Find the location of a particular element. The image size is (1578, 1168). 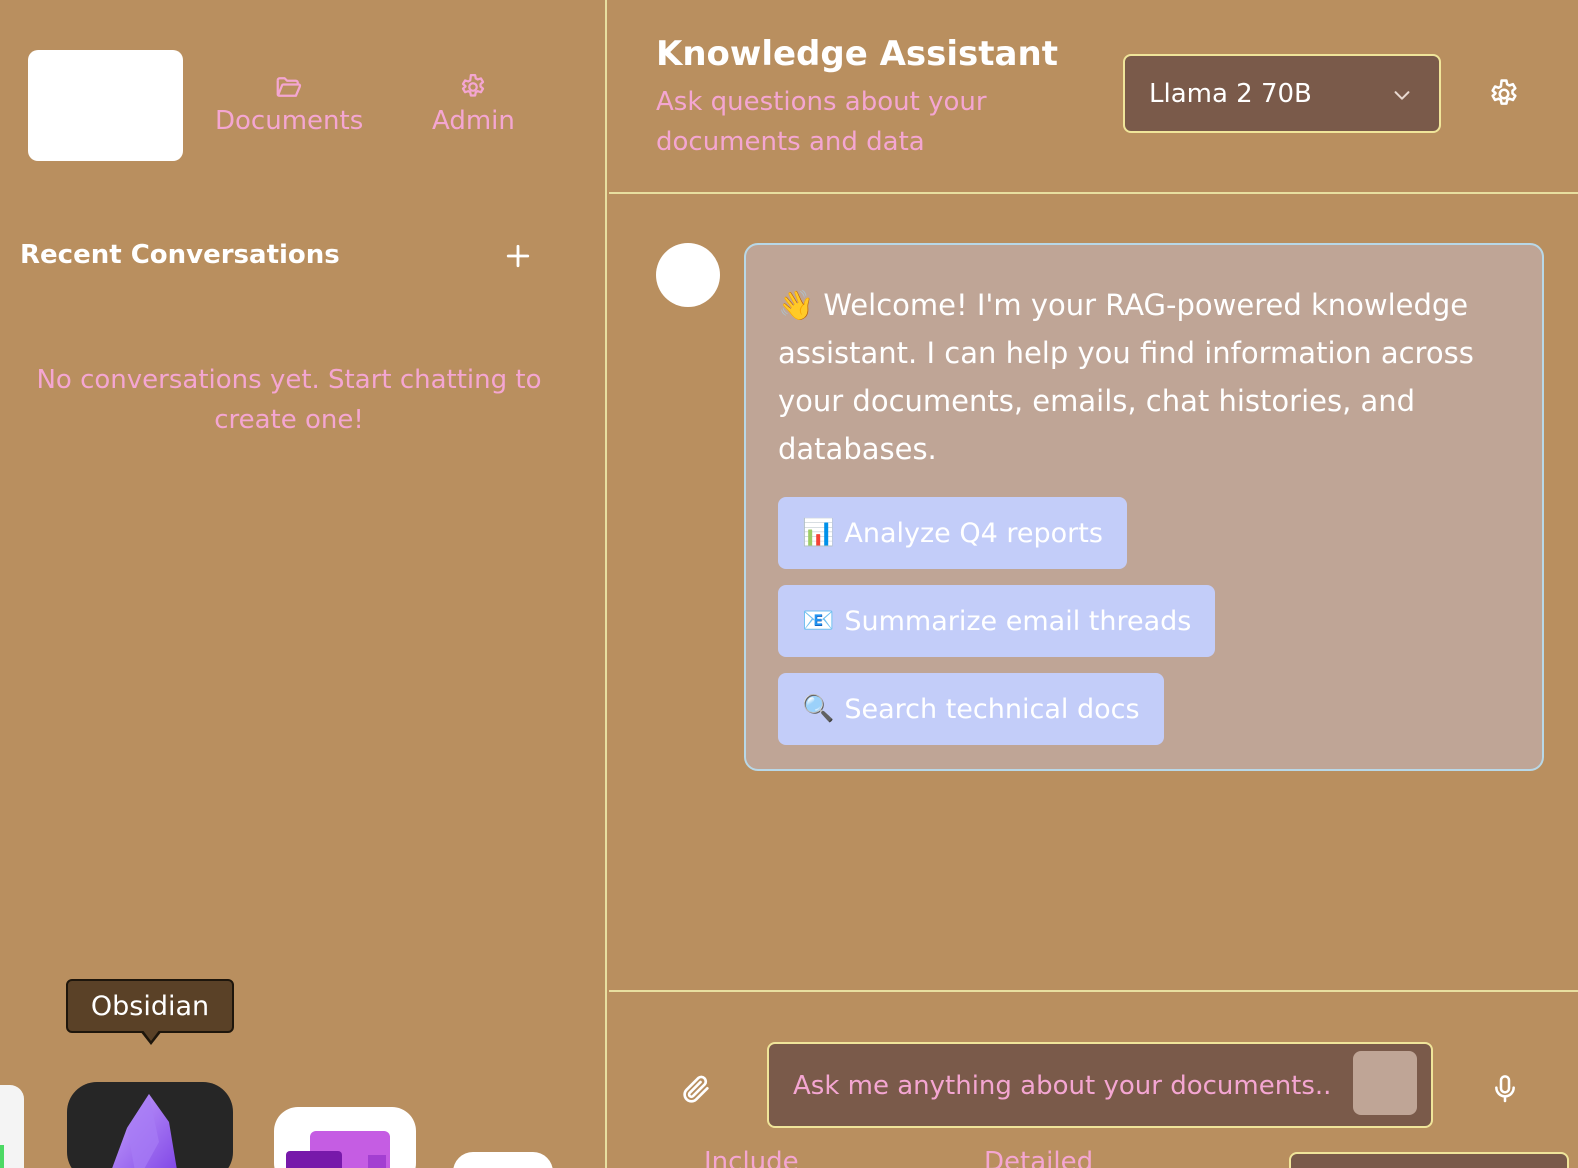

obsidian-logo-icon is located at coordinates (144, 1131).